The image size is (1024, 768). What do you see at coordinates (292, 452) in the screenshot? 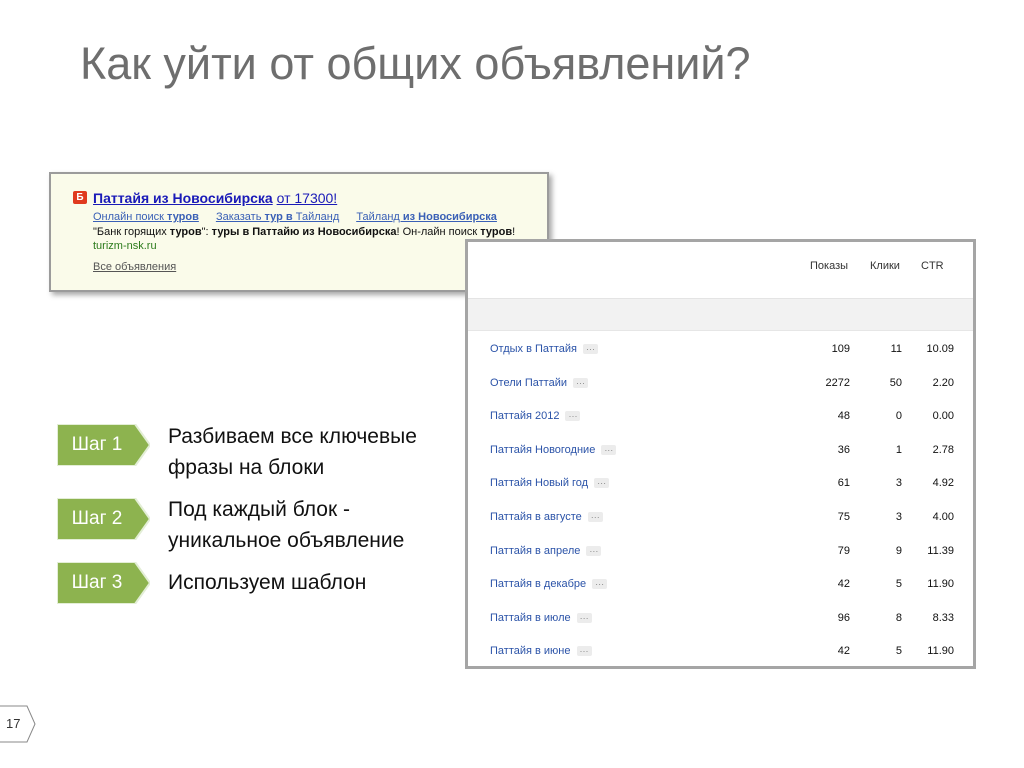
I see `step-1-text: Разбиваем все ключевые фразы на блоки` at bounding box center [292, 452].